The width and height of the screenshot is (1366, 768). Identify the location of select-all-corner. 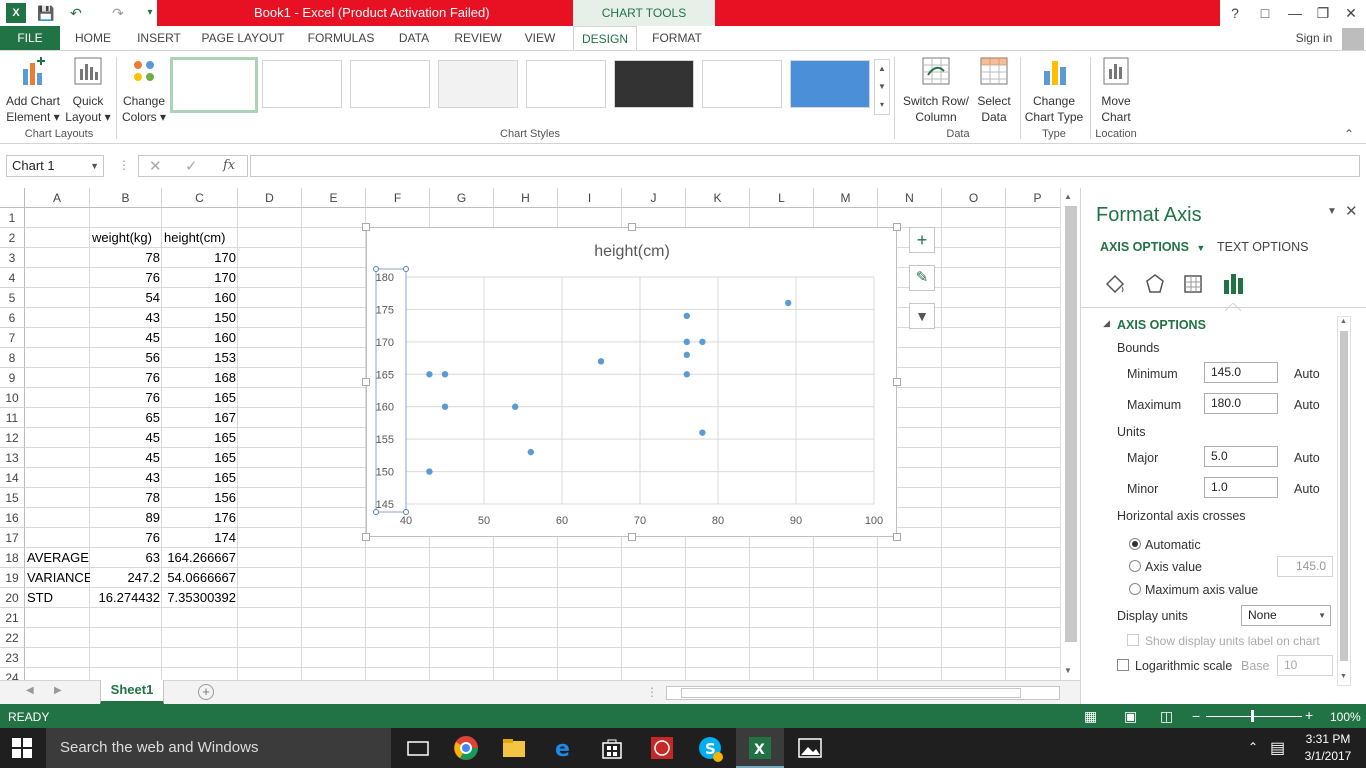
(12, 198).